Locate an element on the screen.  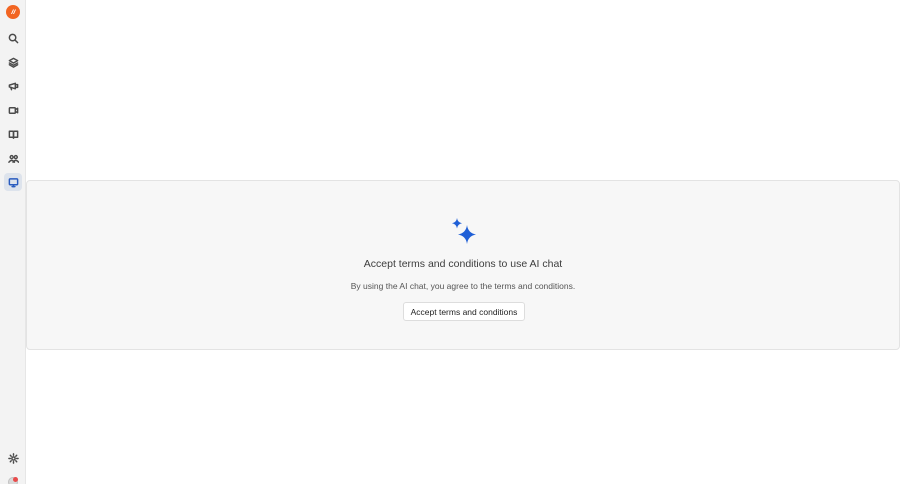
book-icon is located at coordinates (13, 134).